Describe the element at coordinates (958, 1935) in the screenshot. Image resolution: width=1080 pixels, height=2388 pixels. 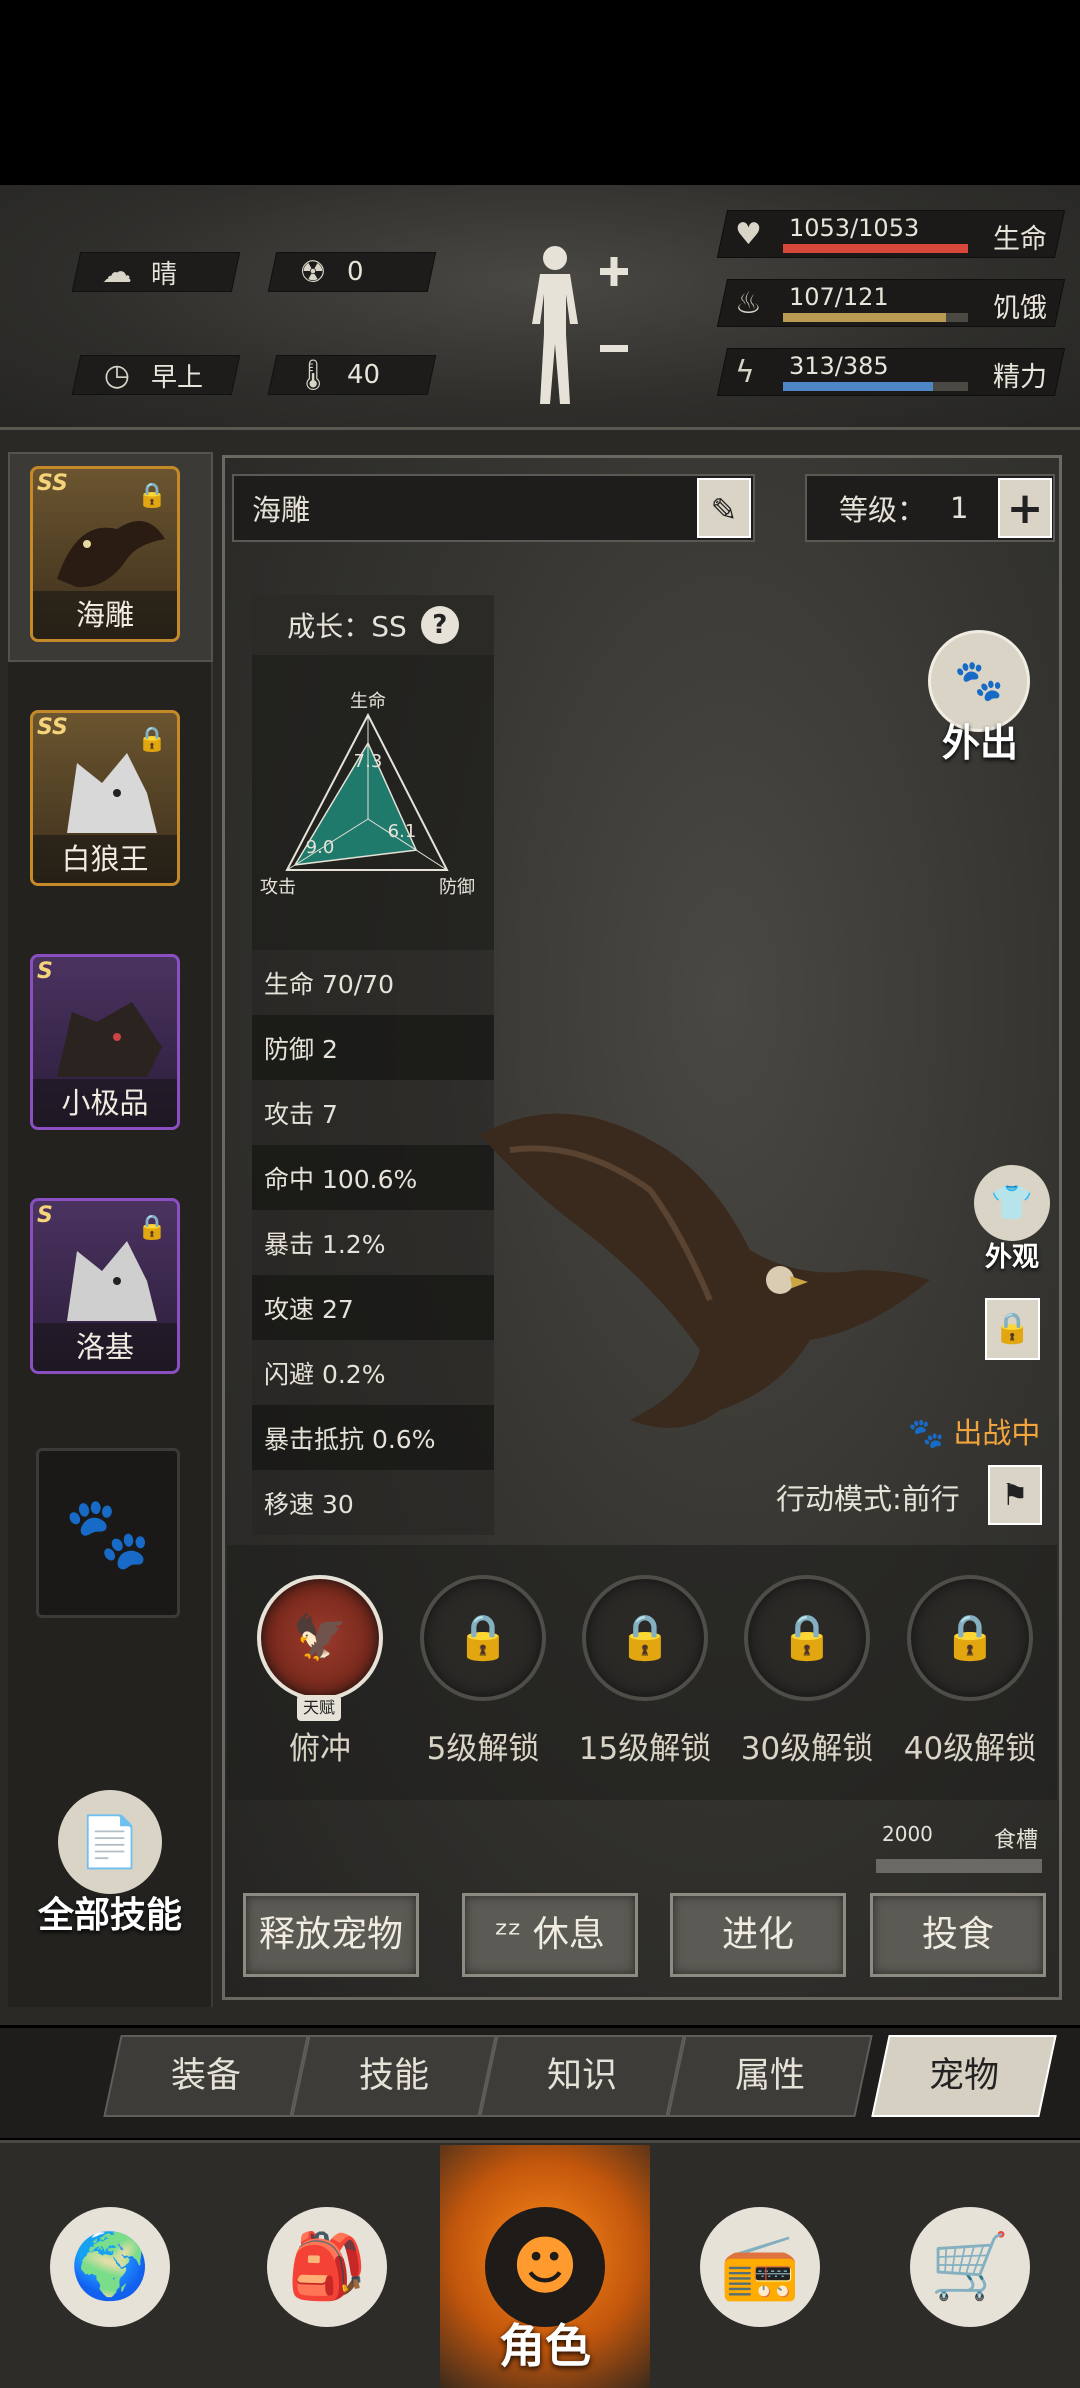
I see `feed-button: 投食` at that location.